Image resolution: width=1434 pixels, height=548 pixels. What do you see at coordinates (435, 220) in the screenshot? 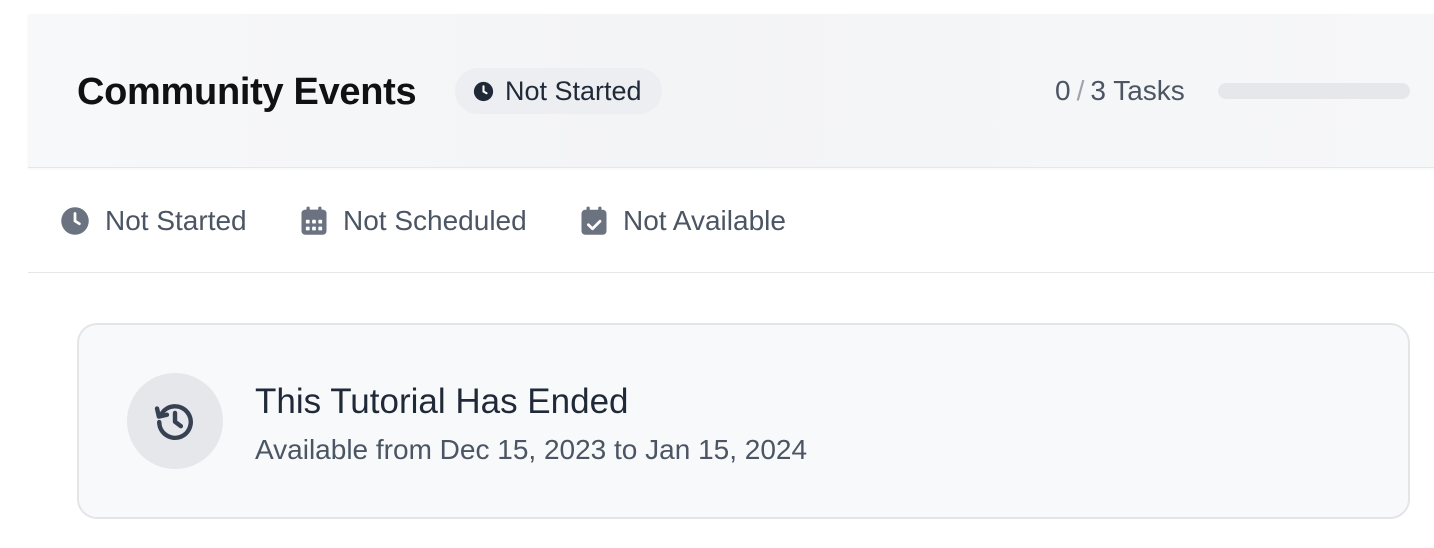
I see `meta-item-label: Not Scheduled` at bounding box center [435, 220].